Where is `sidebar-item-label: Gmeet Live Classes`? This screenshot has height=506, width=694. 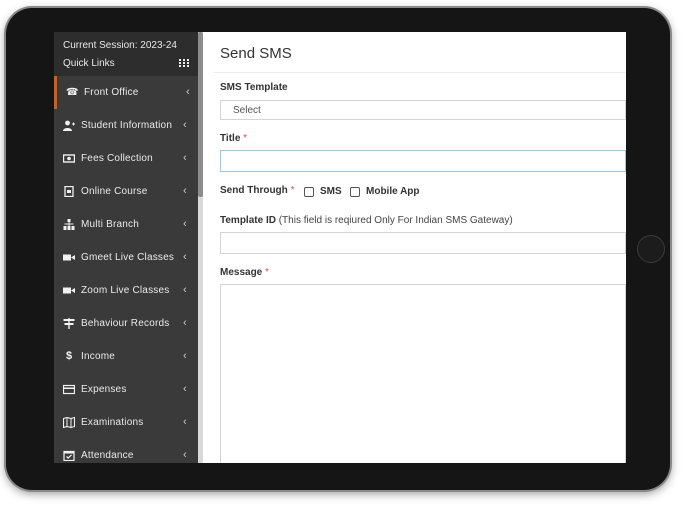 sidebar-item-label: Gmeet Live Classes is located at coordinates (128, 257).